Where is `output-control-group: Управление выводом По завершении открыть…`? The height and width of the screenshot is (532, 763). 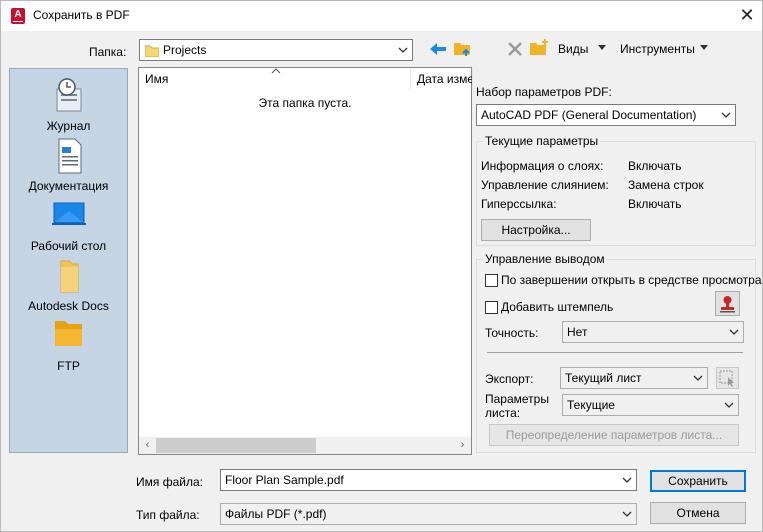 output-control-group: Управление выводом По завершении открыть… is located at coordinates (619, 352).